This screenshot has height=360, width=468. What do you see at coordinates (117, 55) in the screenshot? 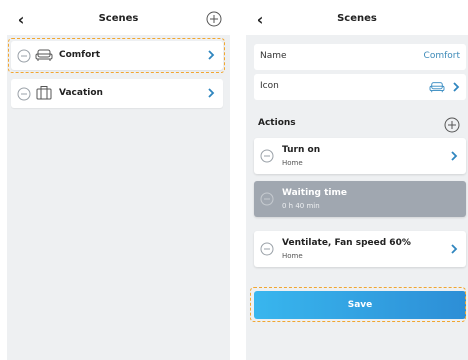
I see `scene-item-comfort: Comfort` at bounding box center [117, 55].